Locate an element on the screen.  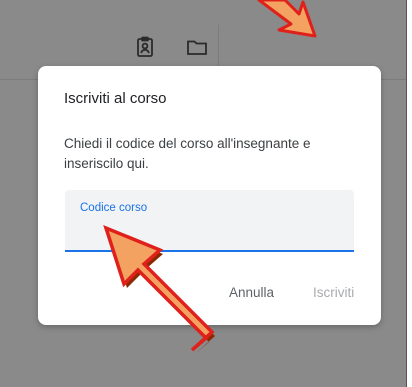
join-button: Iscriviti is located at coordinates (333, 292).